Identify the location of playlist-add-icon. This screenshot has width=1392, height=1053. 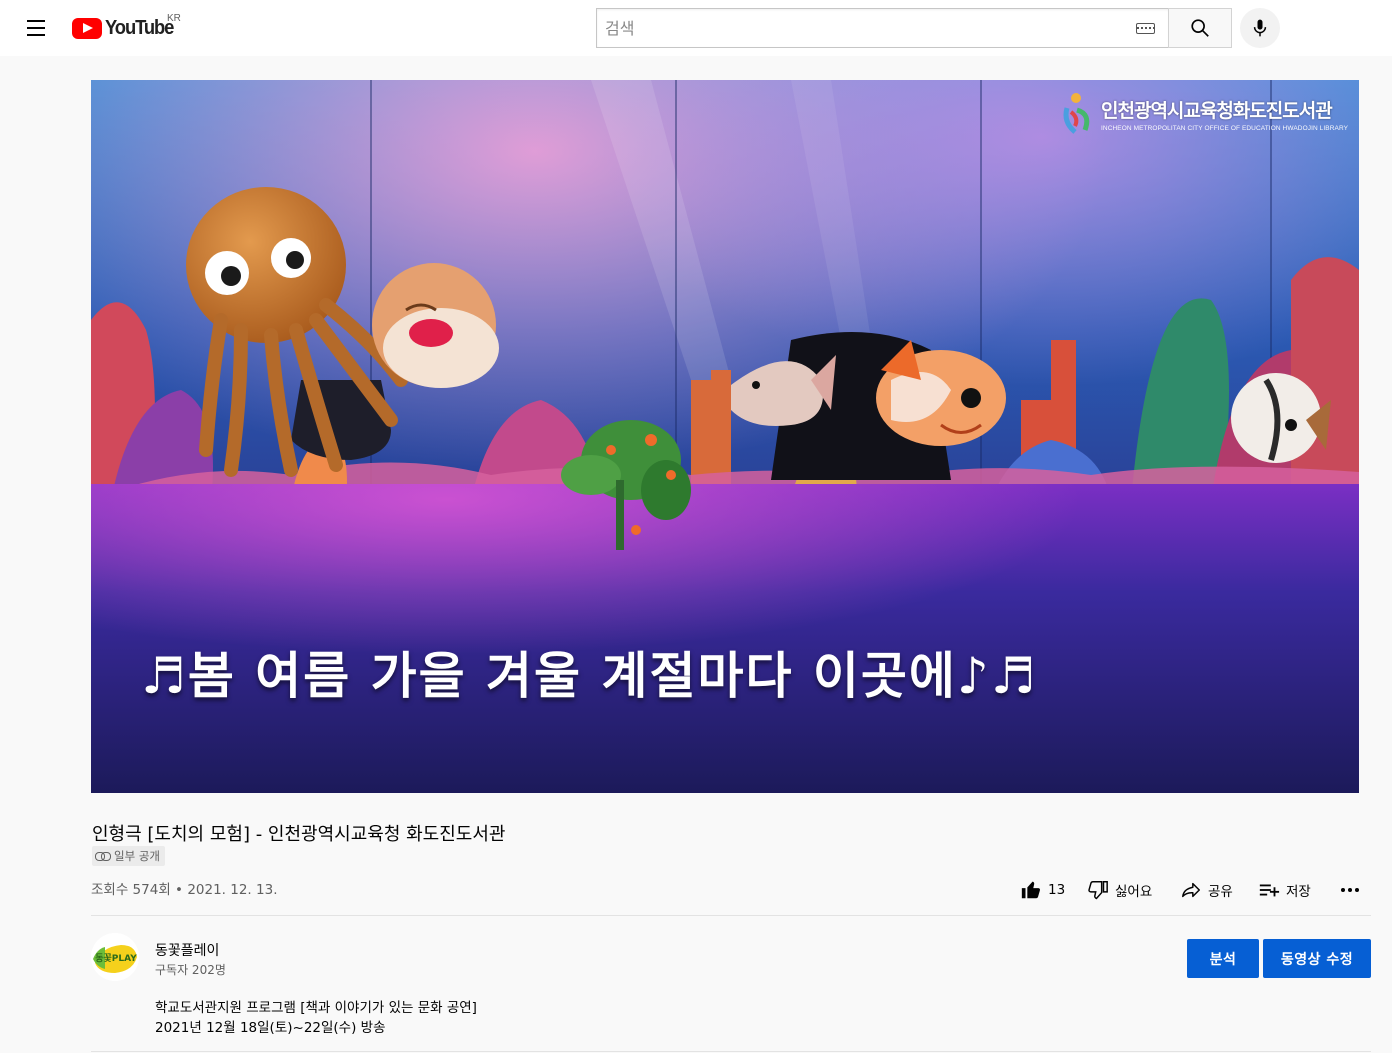
(1269, 890).